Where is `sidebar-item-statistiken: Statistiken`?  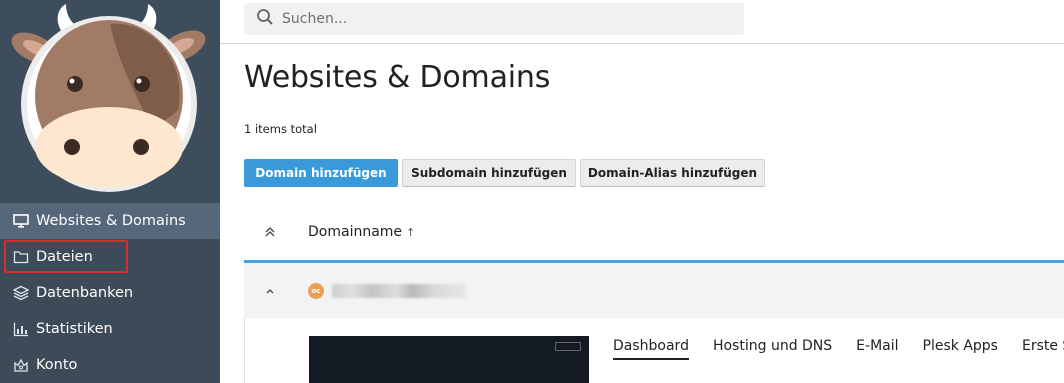 sidebar-item-statistiken: Statistiken is located at coordinates (110, 329).